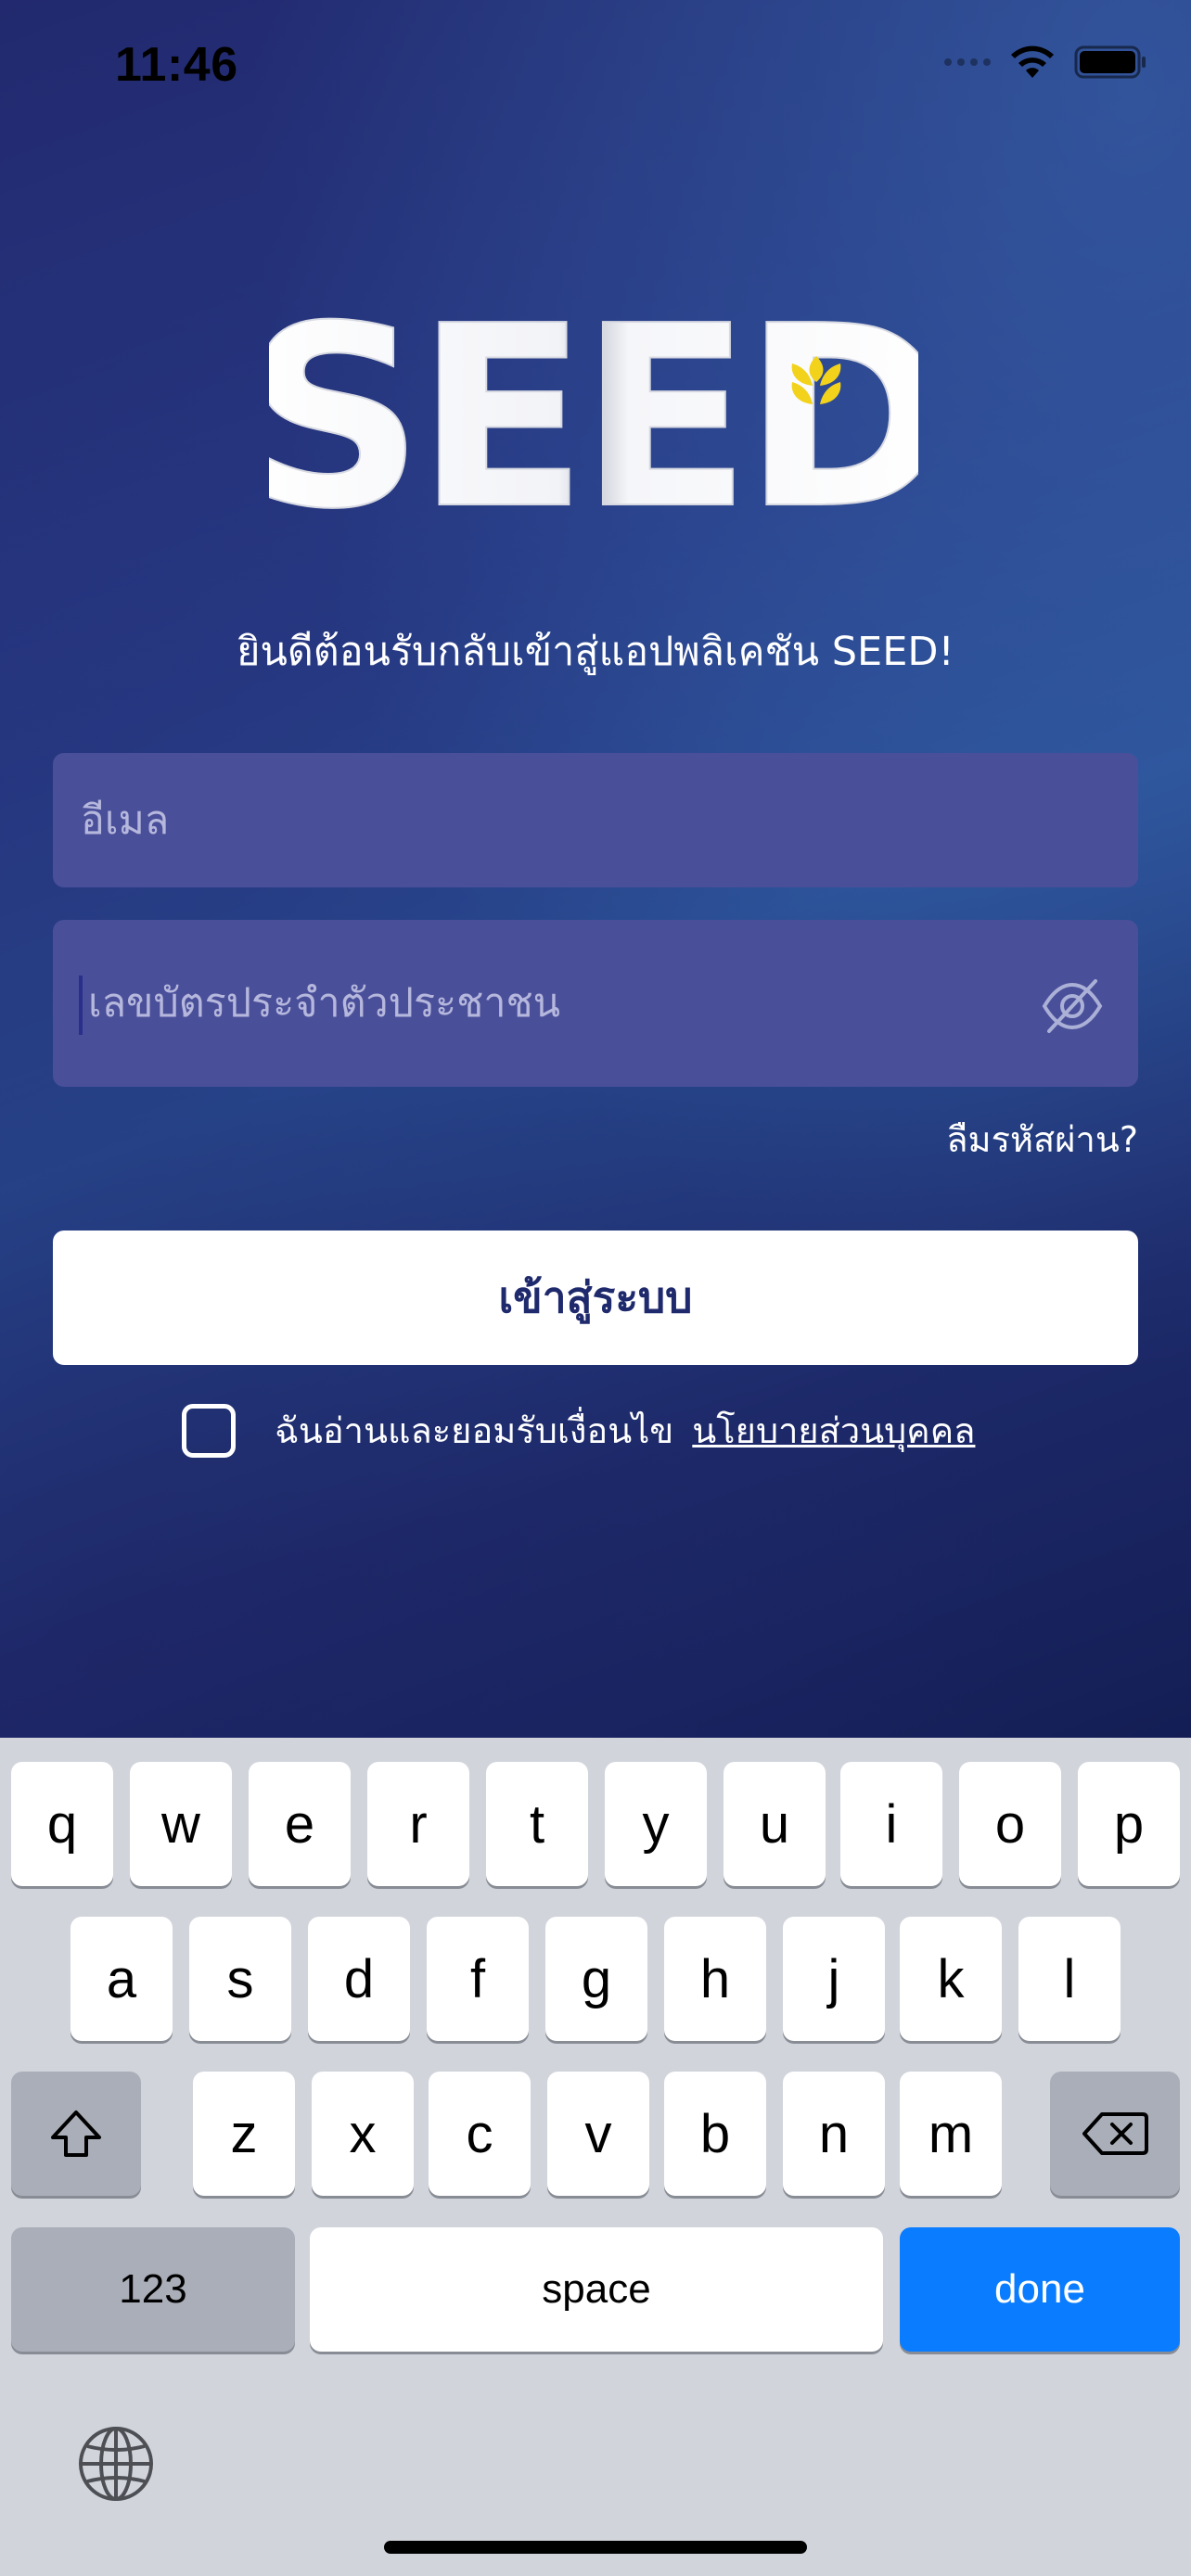 The width and height of the screenshot is (1191, 2576). I want to click on status-icons, so click(1046, 62).